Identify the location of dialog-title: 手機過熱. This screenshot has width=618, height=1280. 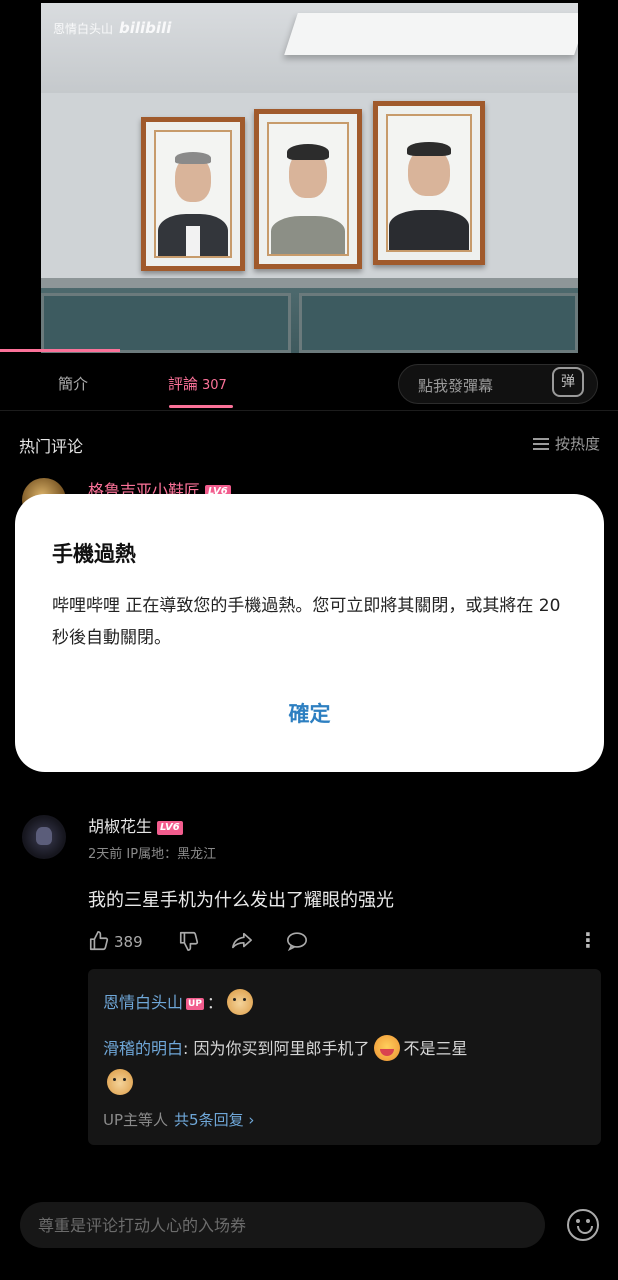
(94, 554).